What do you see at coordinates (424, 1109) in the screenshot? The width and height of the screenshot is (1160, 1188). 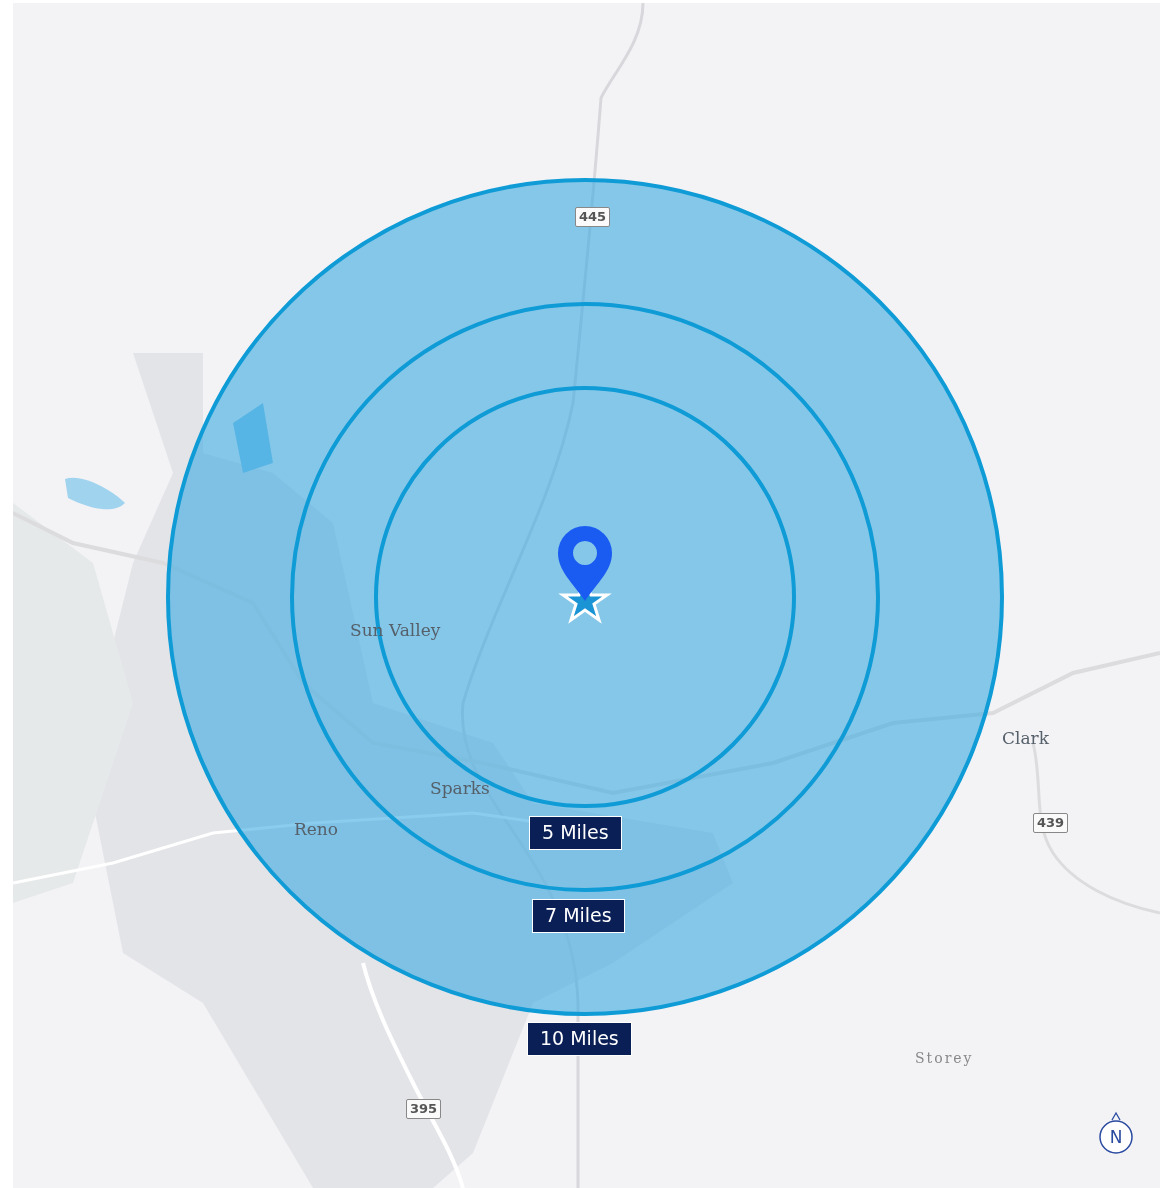 I see `highway-shield: 395` at bounding box center [424, 1109].